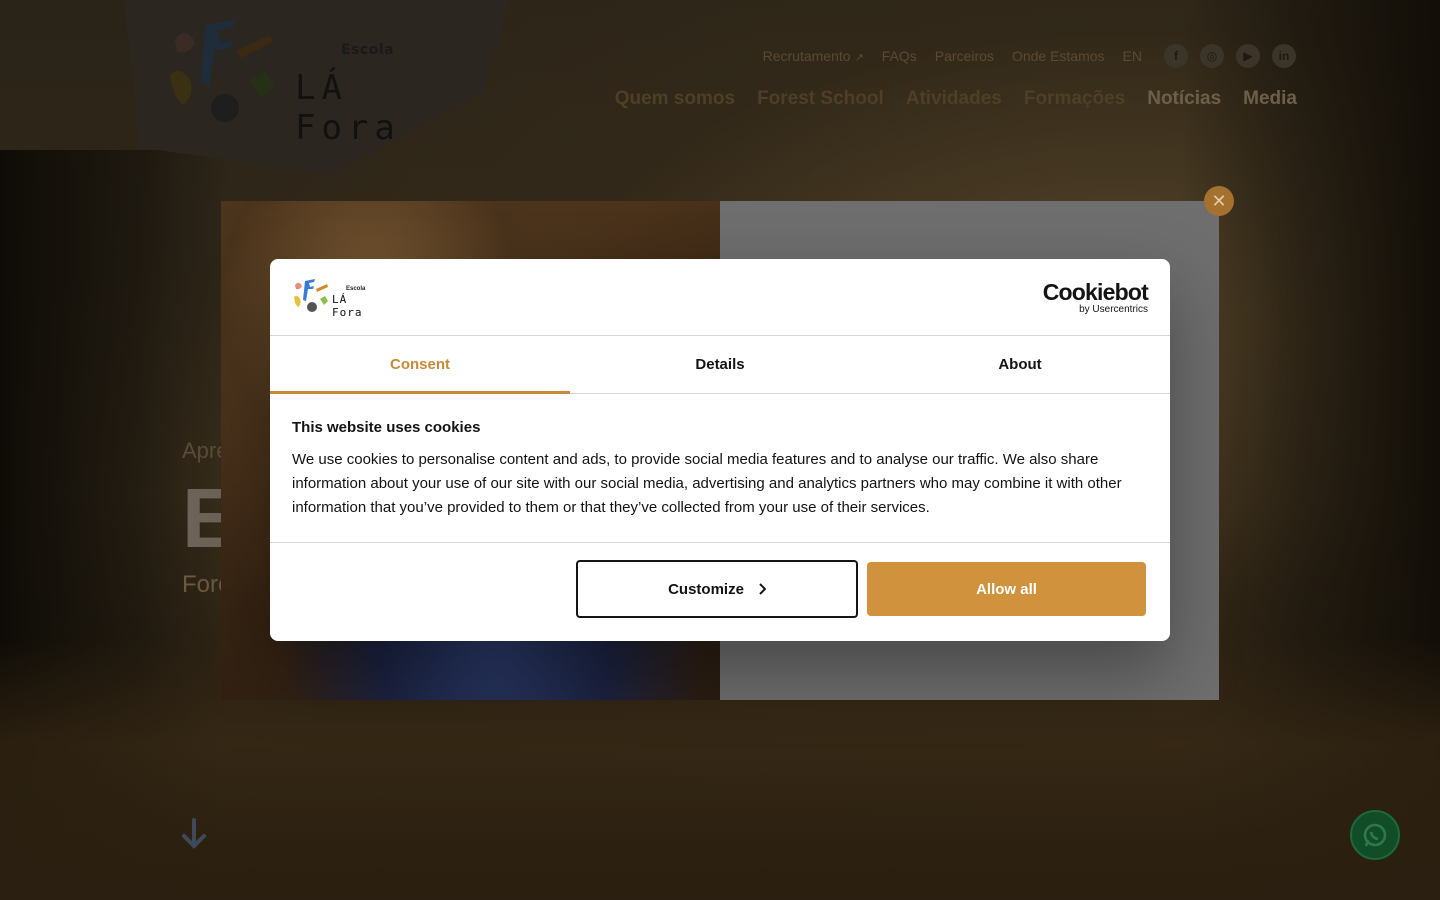  What do you see at coordinates (1020, 364) in the screenshot?
I see `tab-about: About` at bounding box center [1020, 364].